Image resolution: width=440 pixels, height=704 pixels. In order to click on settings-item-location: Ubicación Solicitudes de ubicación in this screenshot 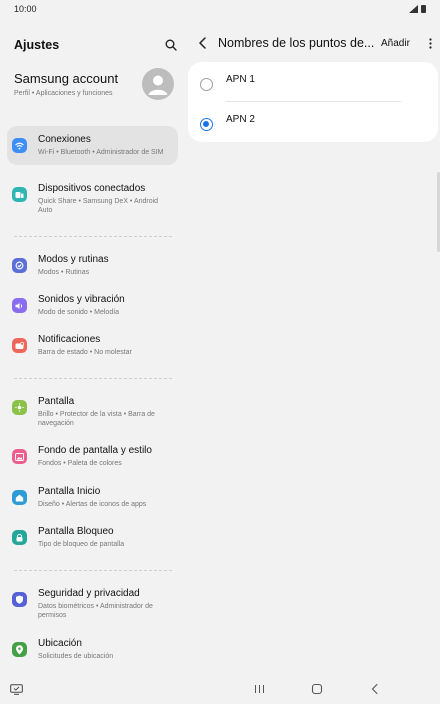, I will do `click(92, 649)`.